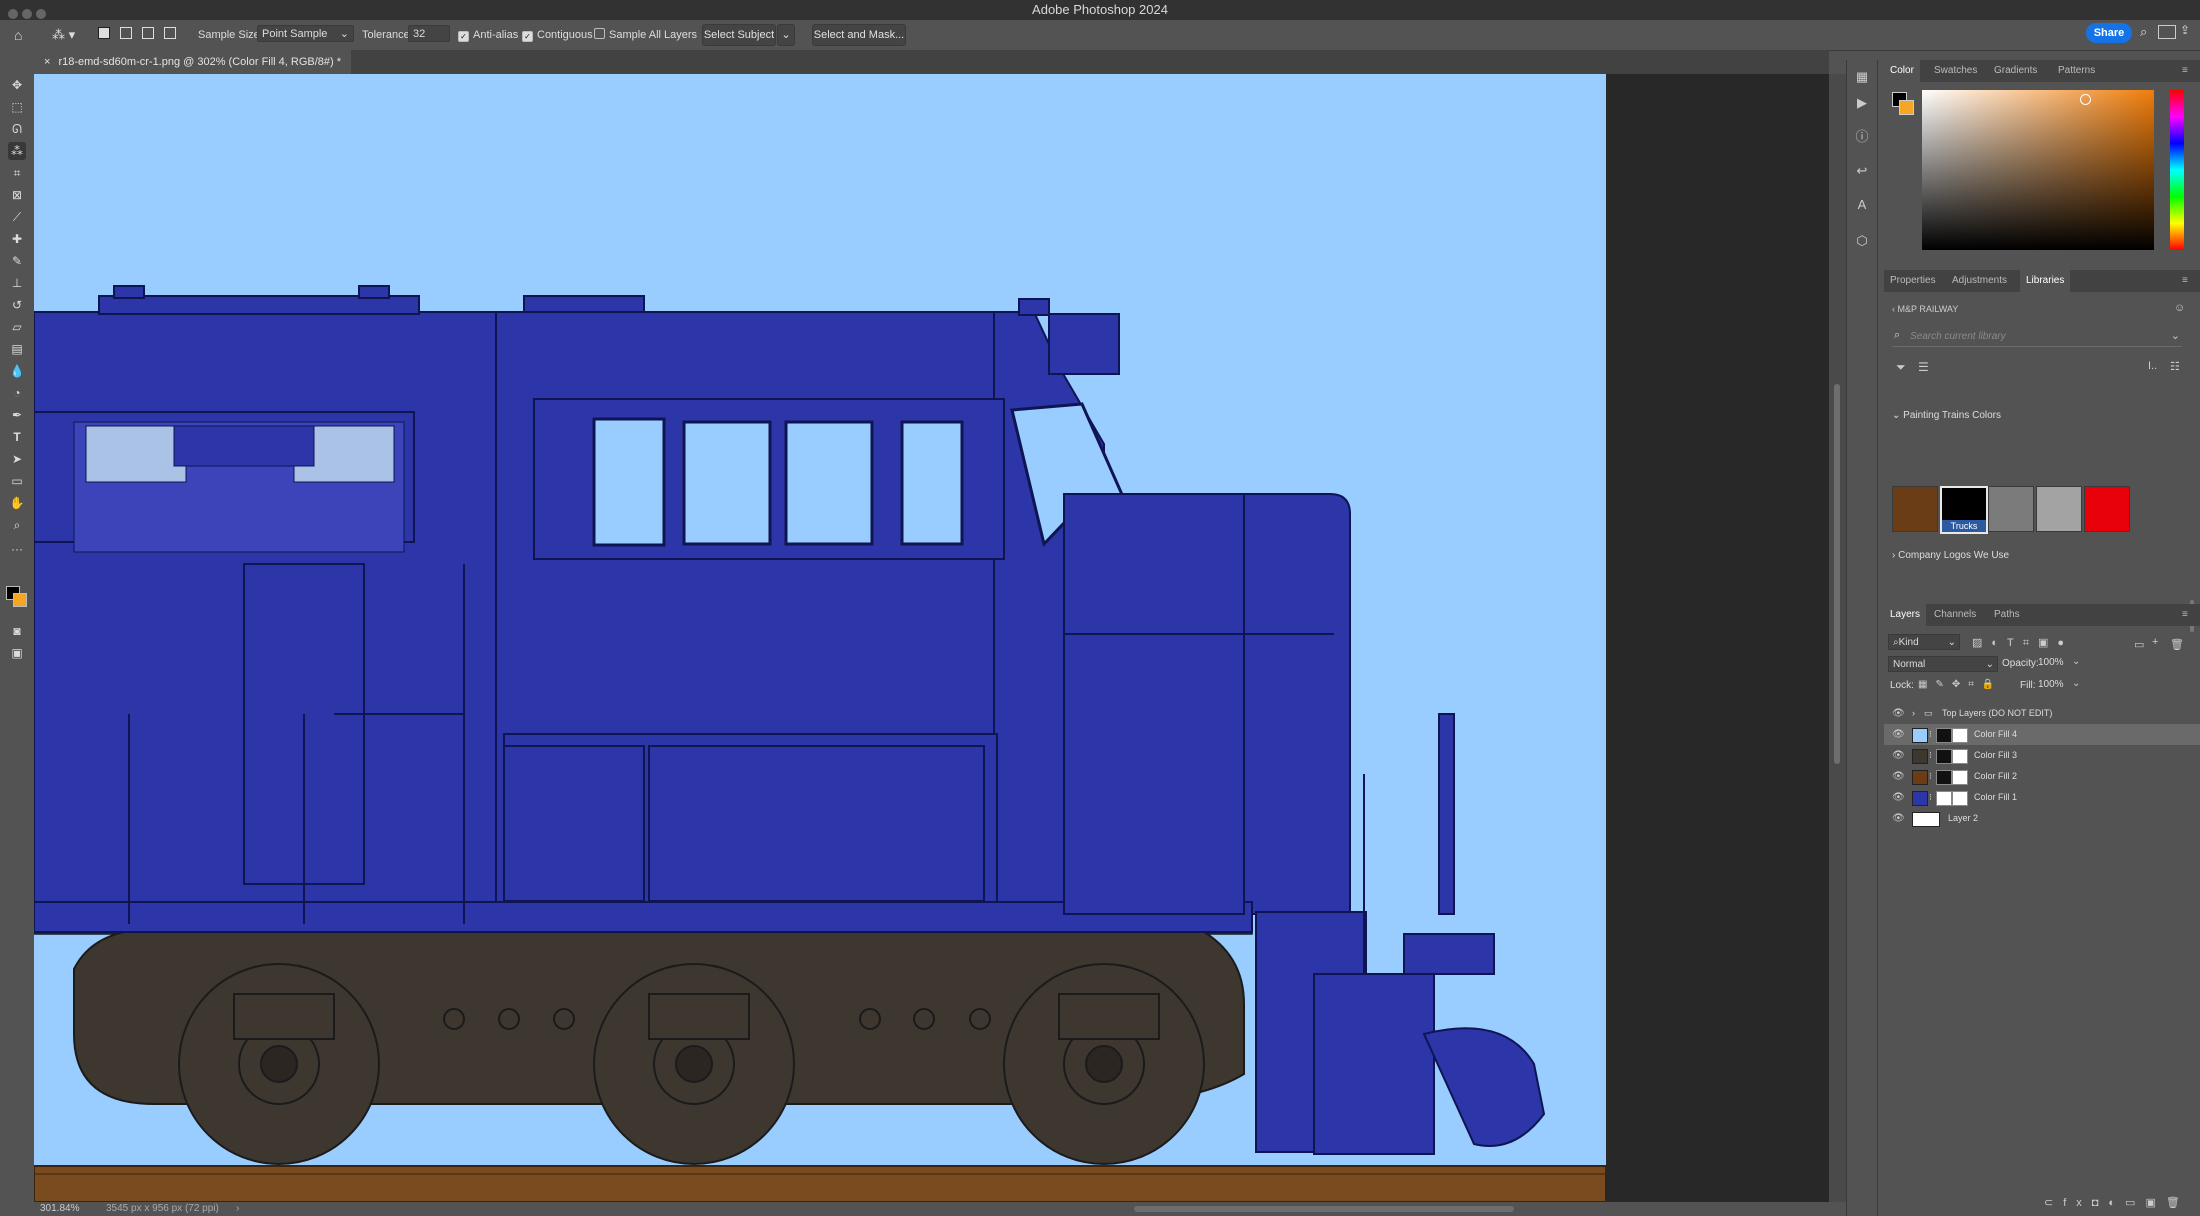  What do you see at coordinates (1862, 241) in the screenshot?
I see `3d-cube-icon: ⬡` at bounding box center [1862, 241].